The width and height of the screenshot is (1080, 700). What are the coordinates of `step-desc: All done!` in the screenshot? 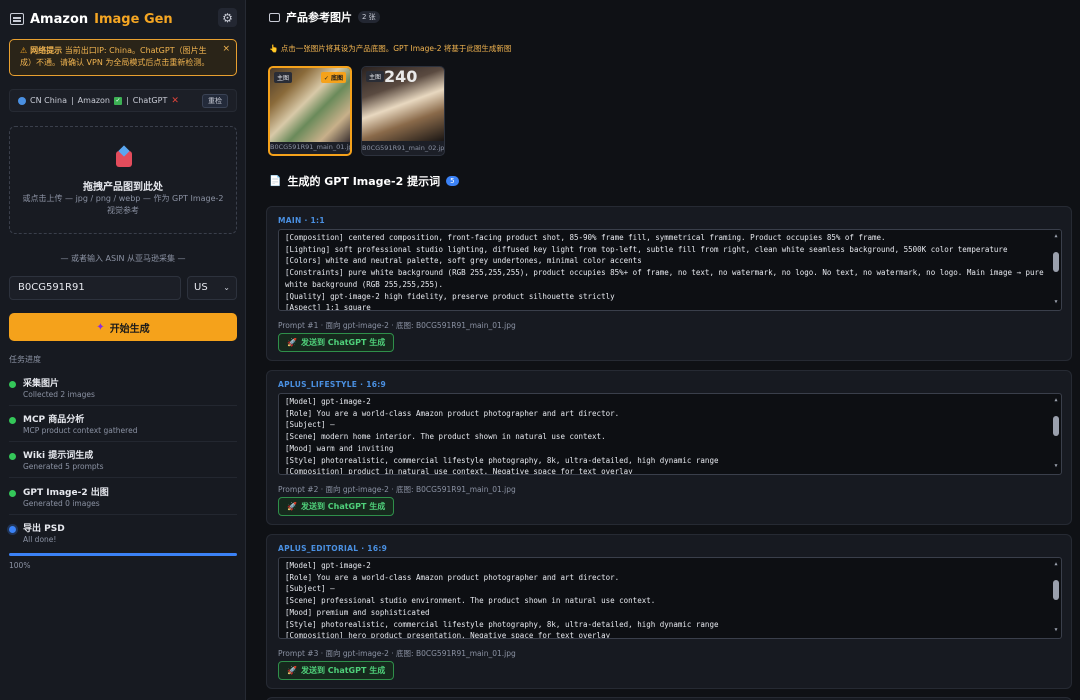 It's located at (40, 539).